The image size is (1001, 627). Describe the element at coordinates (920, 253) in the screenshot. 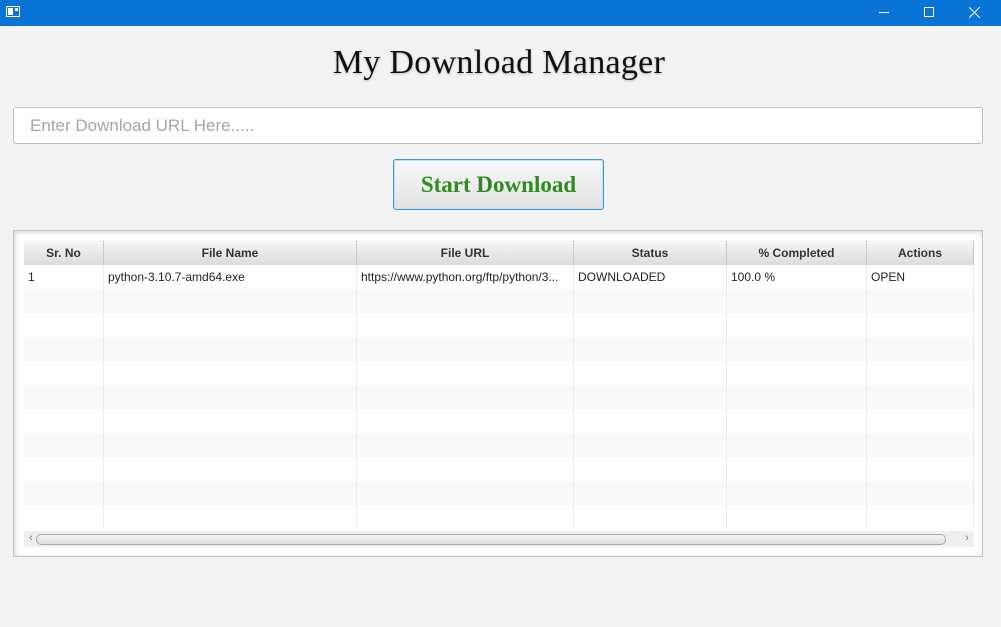

I see `column-header-actions: Actions` at that location.